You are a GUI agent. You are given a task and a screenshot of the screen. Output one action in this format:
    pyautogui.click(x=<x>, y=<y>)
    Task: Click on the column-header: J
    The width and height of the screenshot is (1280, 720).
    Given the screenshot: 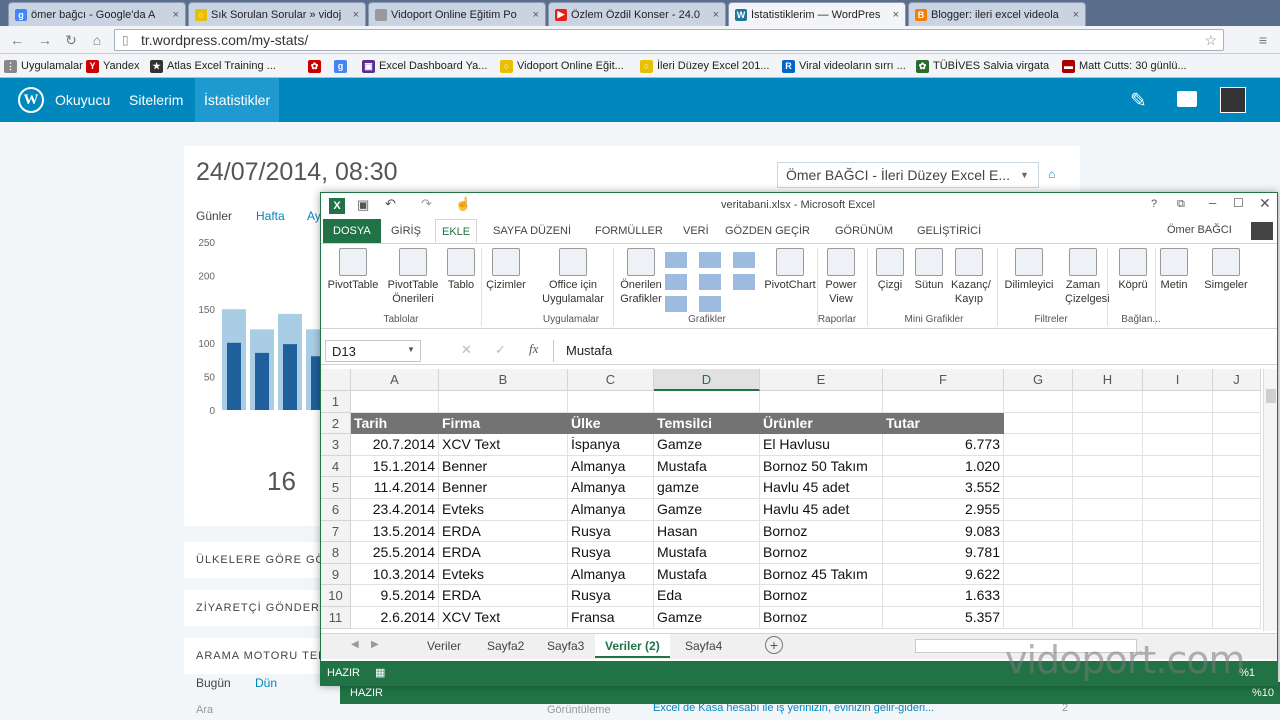 What is the action you would take?
    pyautogui.click(x=1237, y=380)
    